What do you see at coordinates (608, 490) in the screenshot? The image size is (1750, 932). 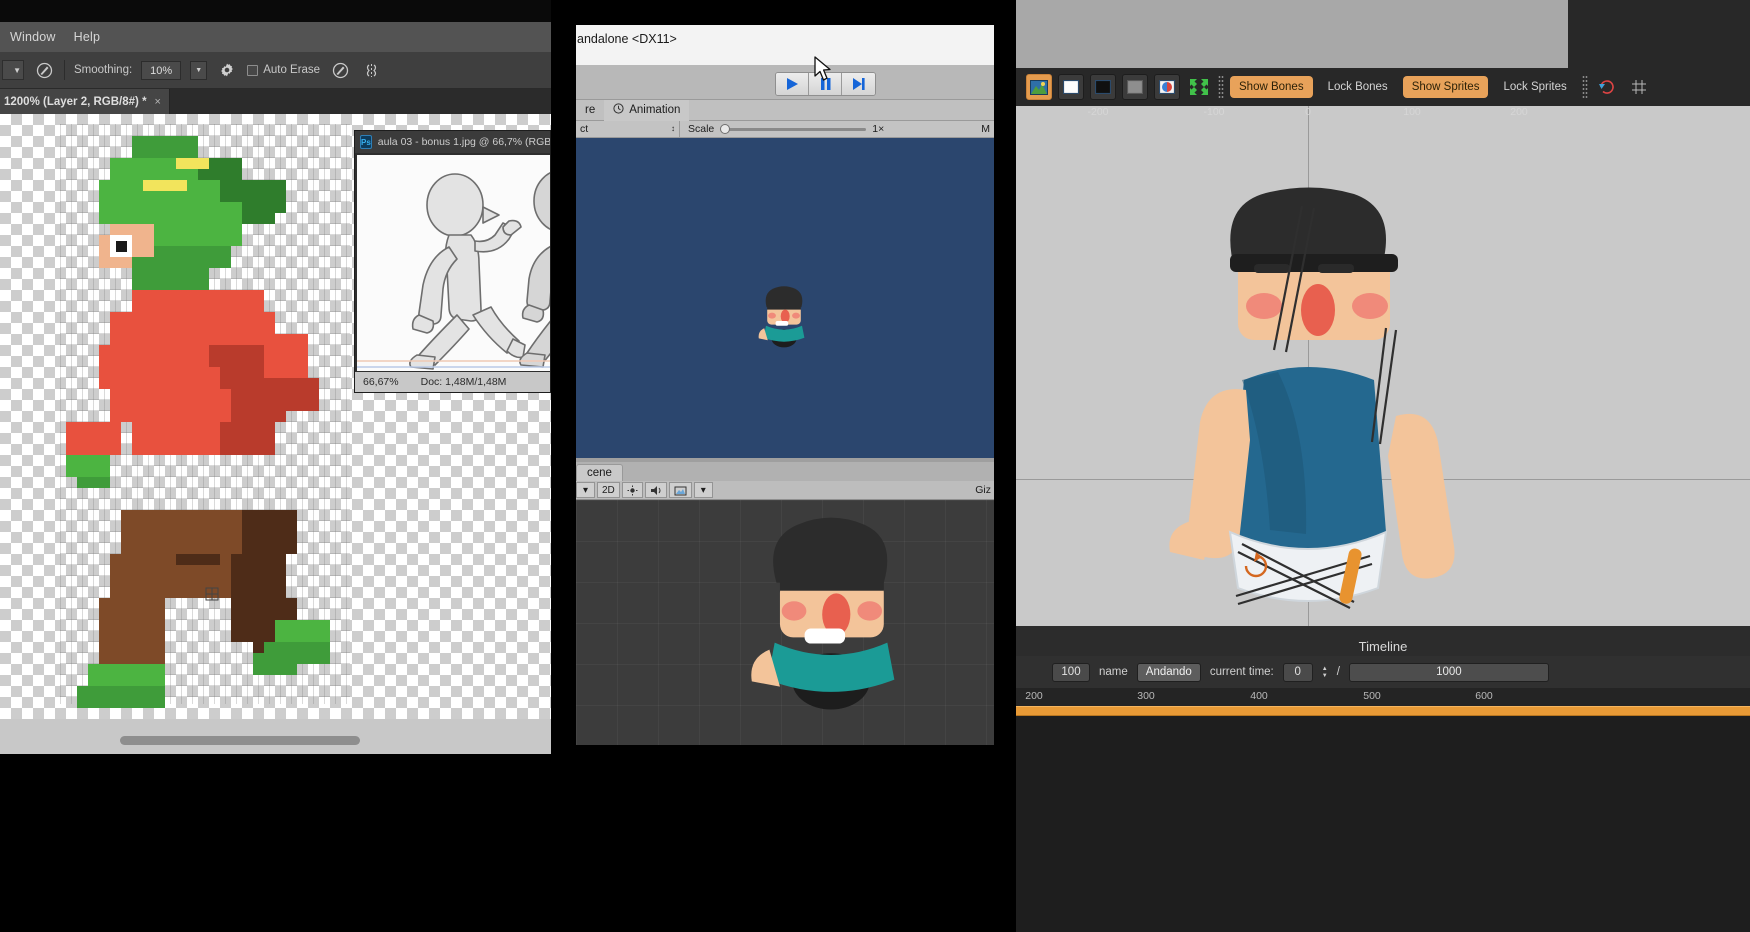 I see `toggle-2d-button: 2D` at bounding box center [608, 490].